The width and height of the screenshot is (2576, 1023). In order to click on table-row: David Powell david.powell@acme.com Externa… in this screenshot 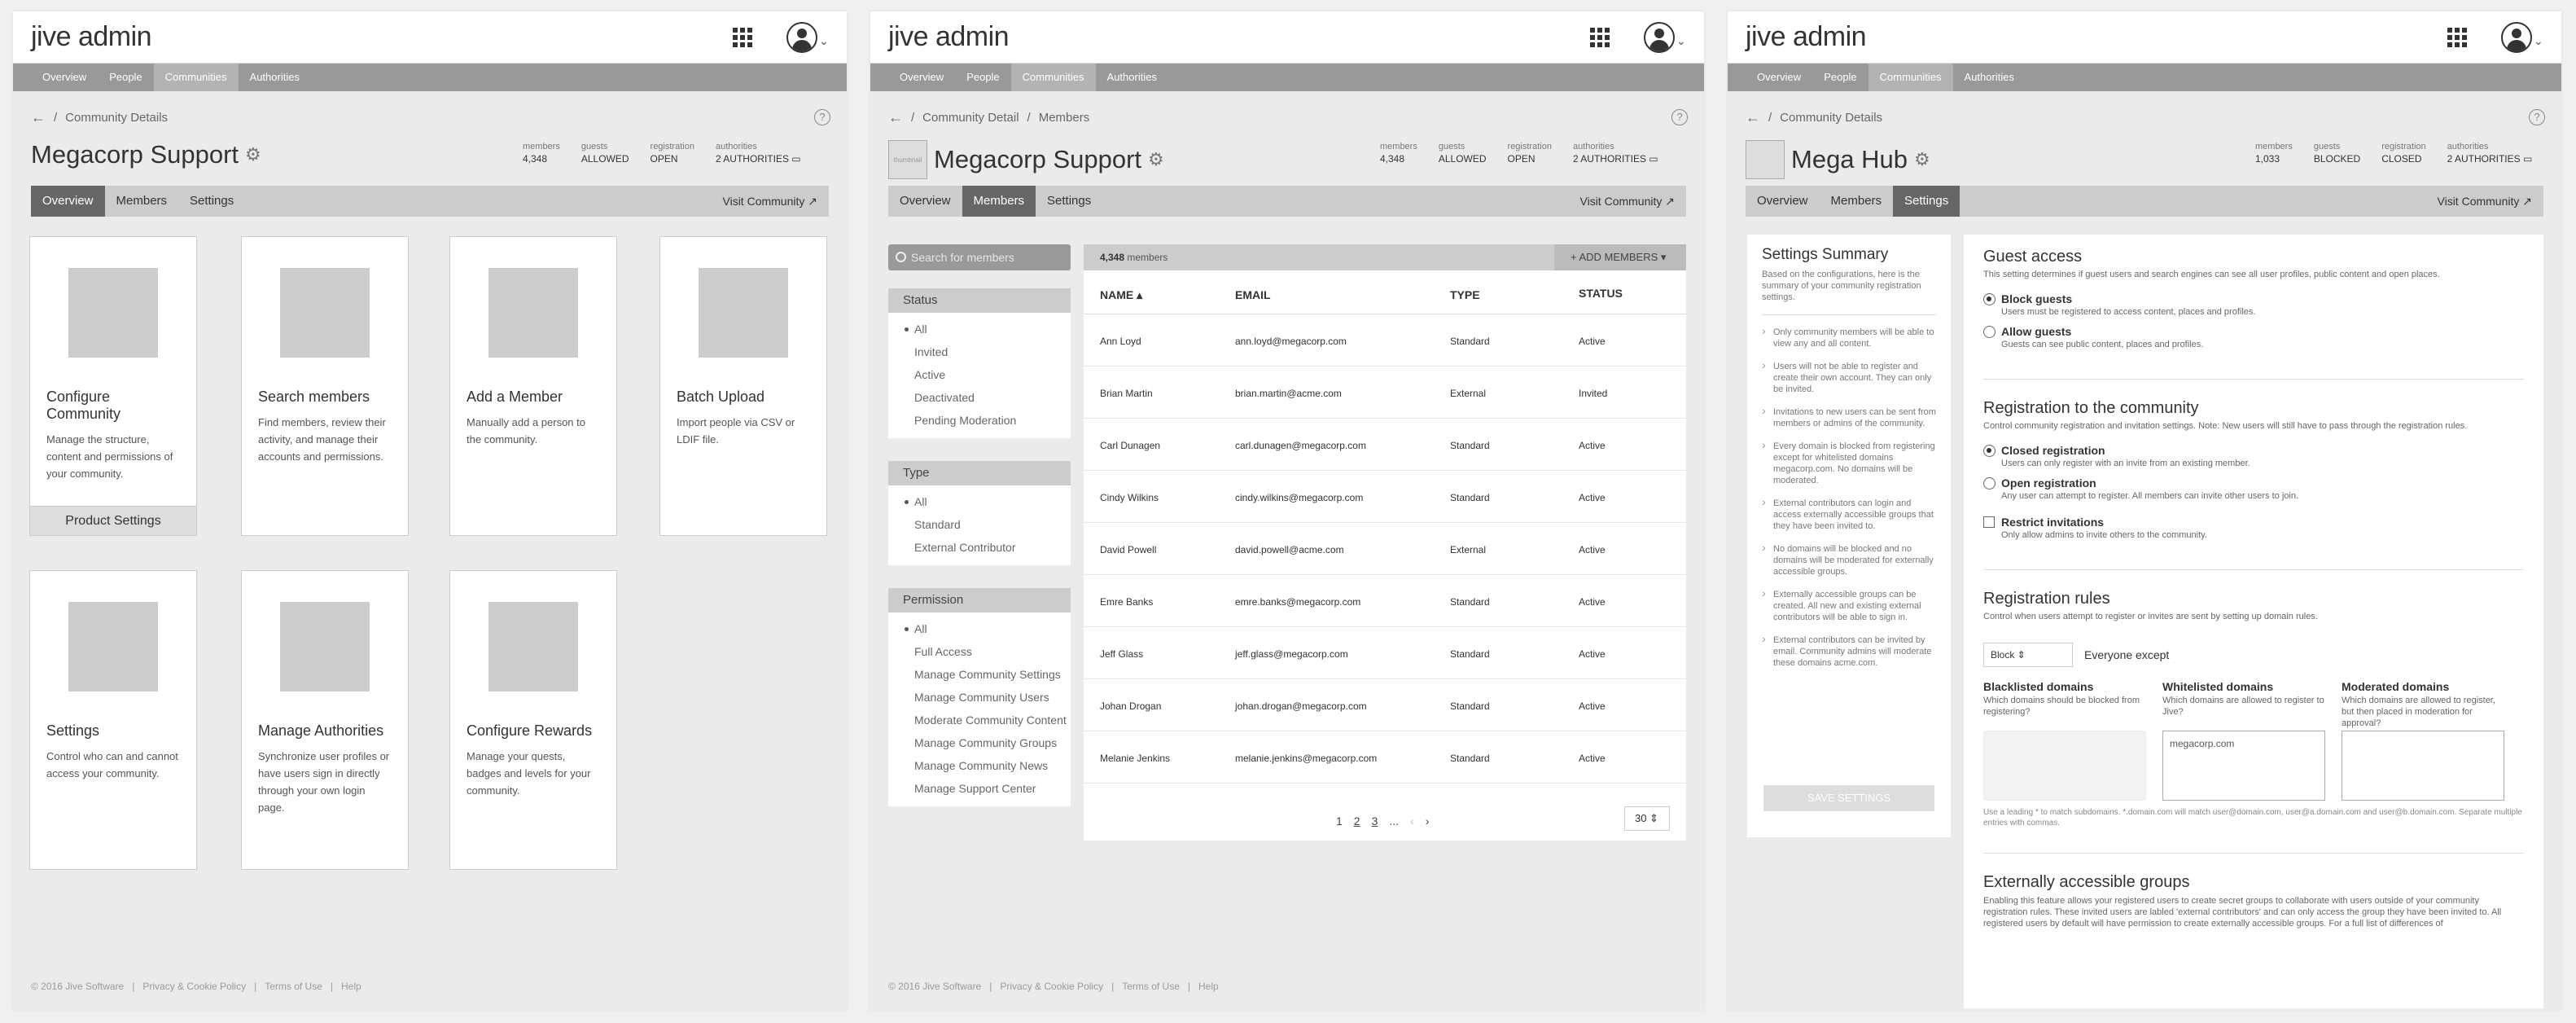, I will do `click(1385, 549)`.